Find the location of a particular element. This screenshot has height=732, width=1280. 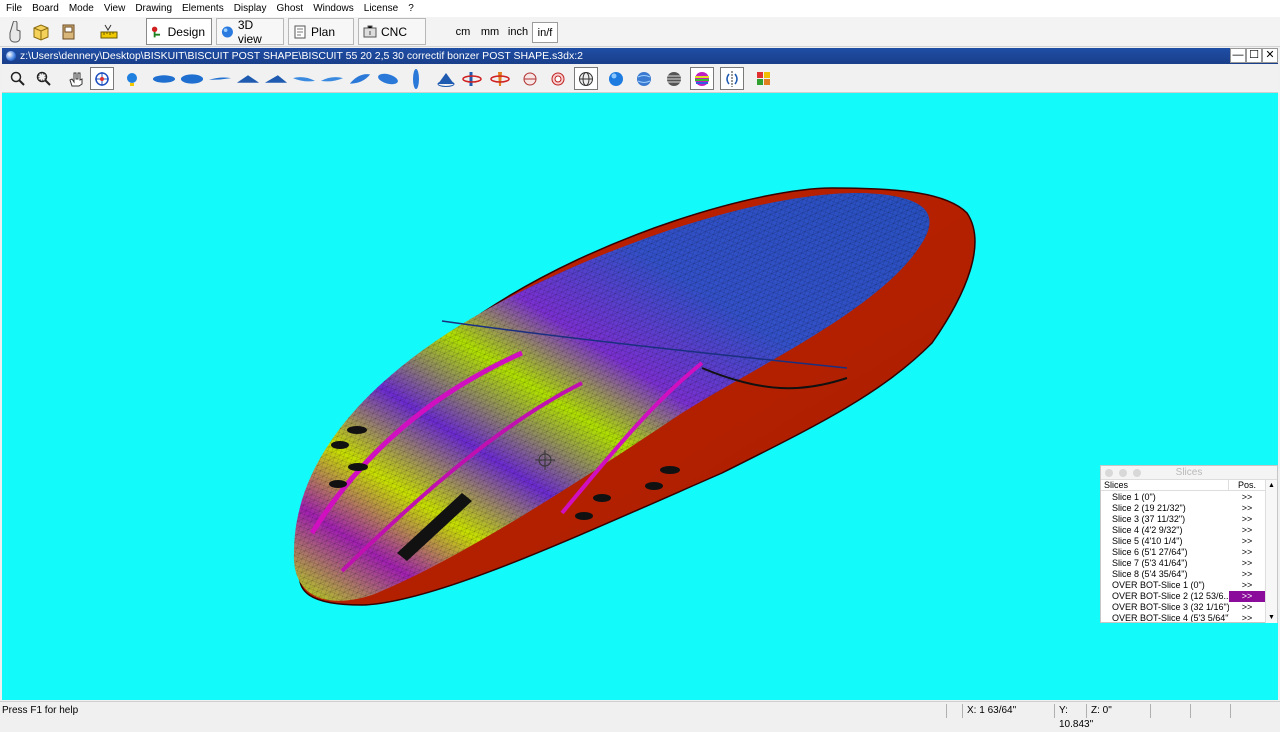

list-item: Slice 4 (4'2 9/32") >> is located at coordinates (1183, 530).